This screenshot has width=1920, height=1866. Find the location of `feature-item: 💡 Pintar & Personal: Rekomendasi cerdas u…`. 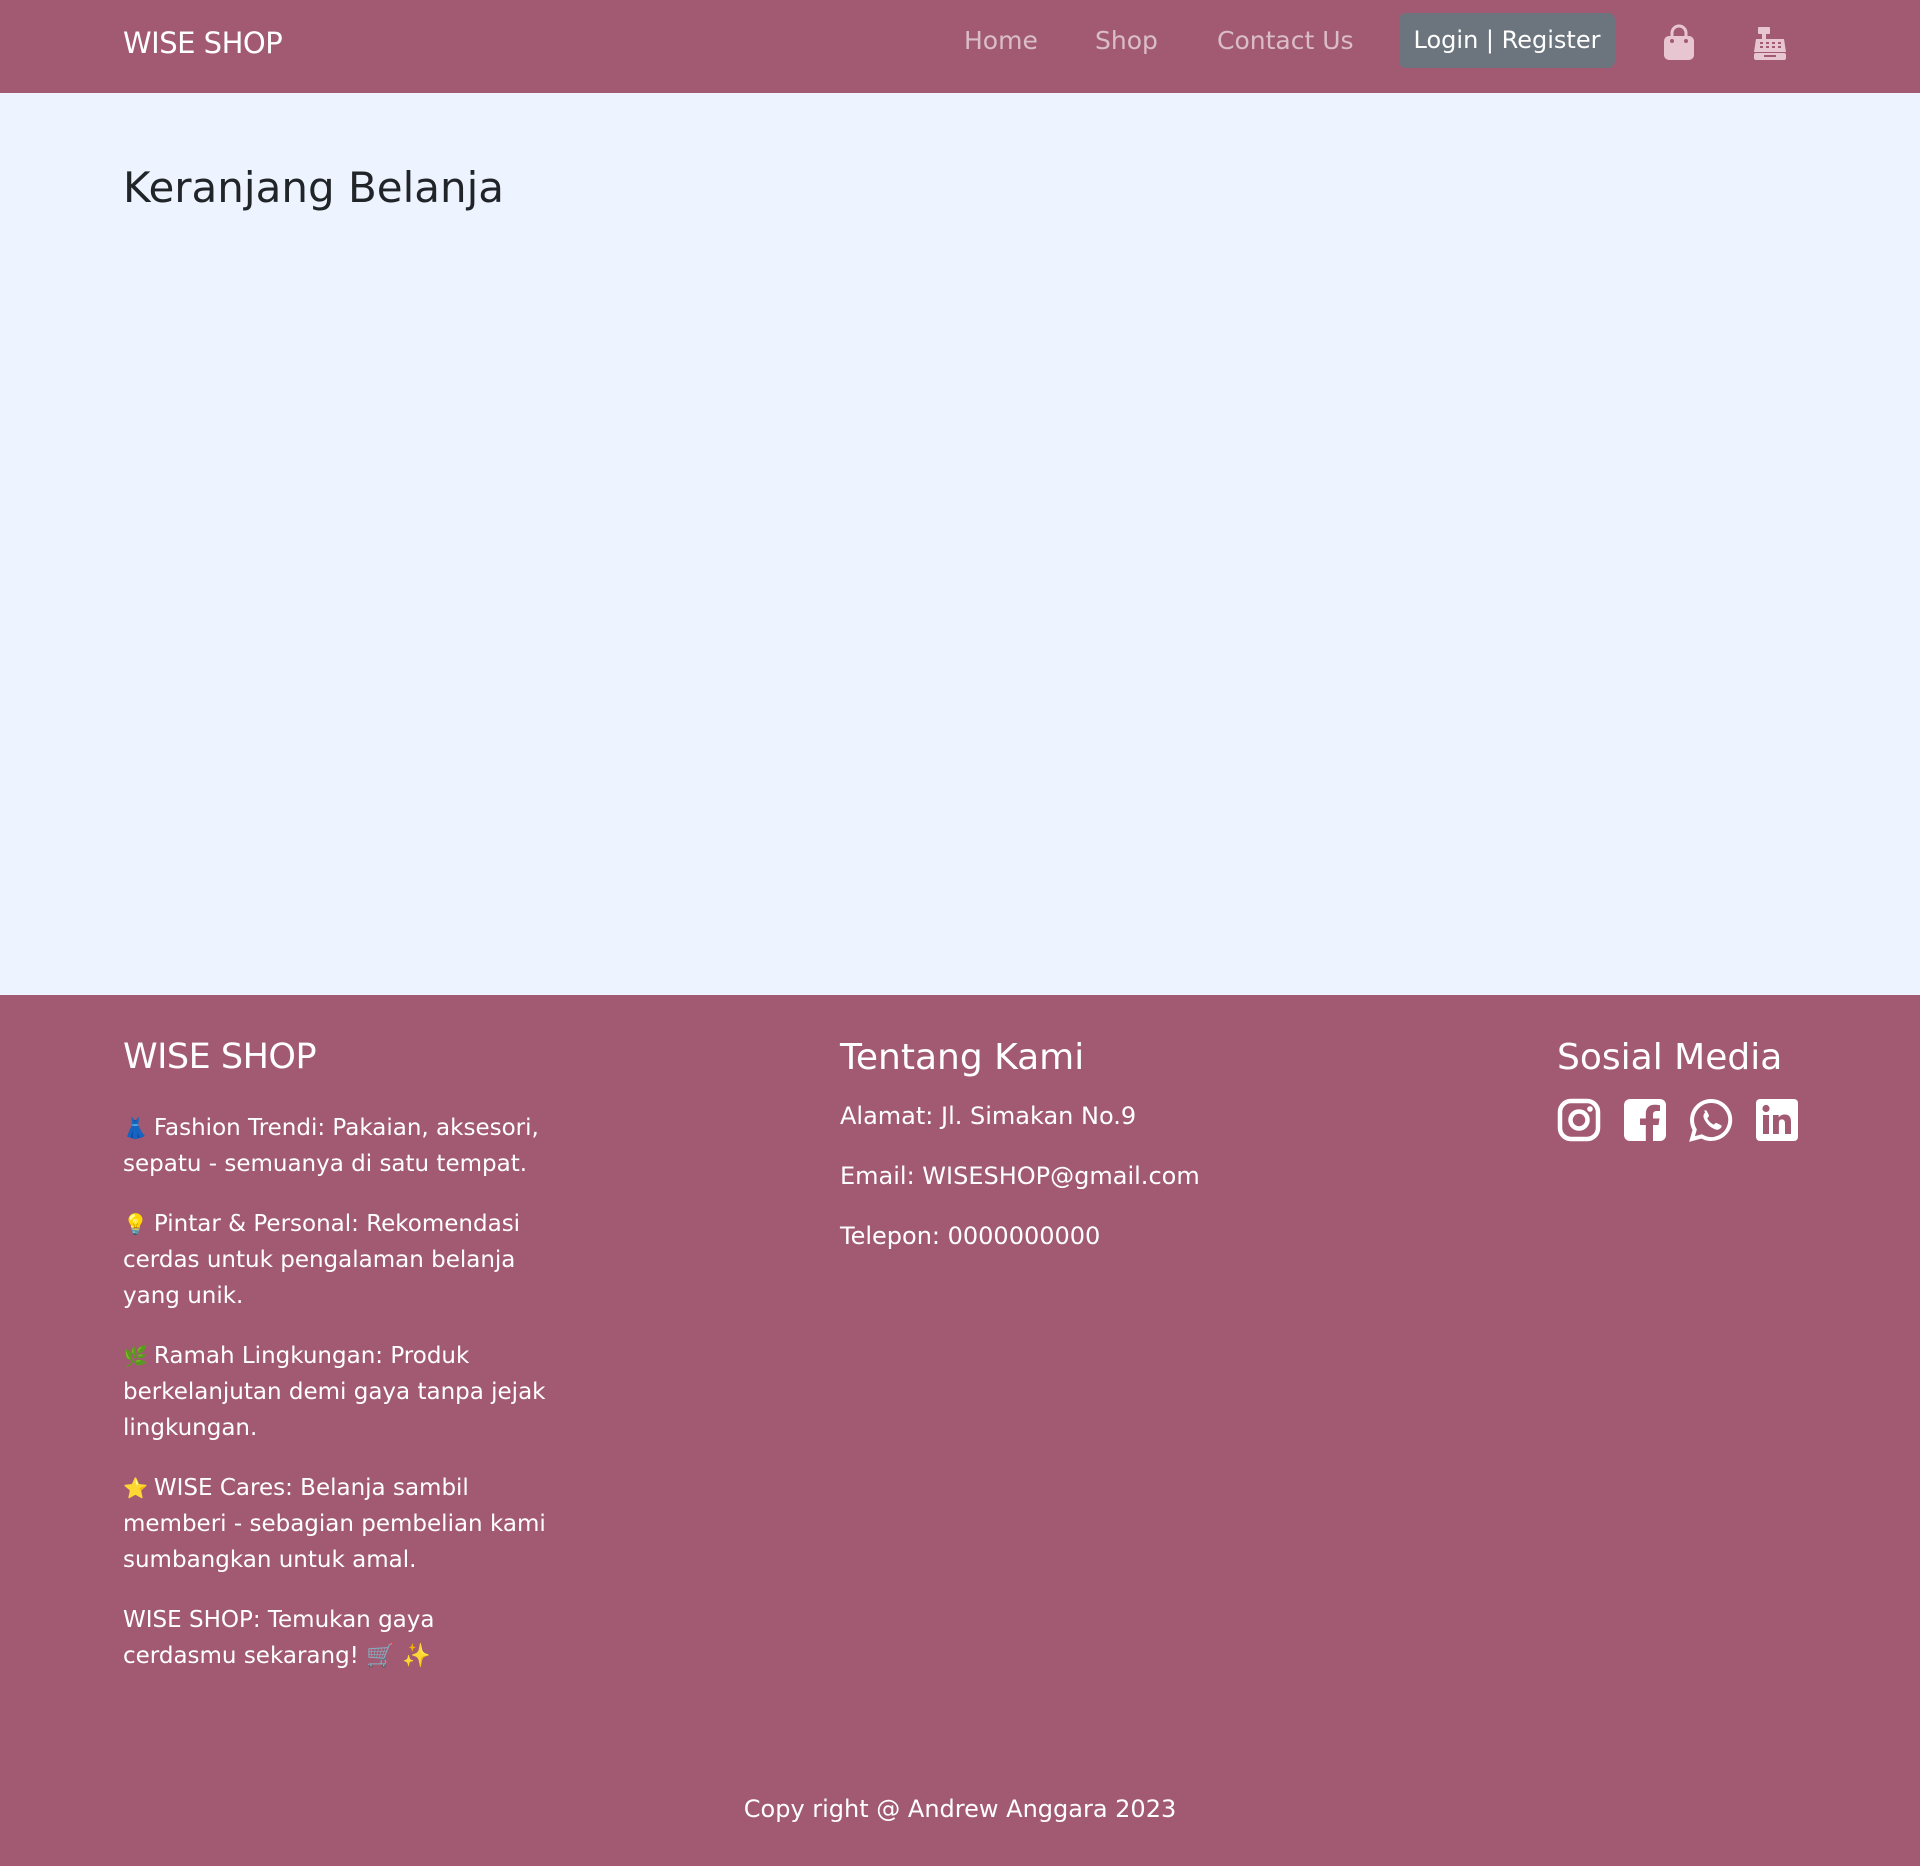

feature-item: 💡 Pintar & Personal: Rekomendasi cerdas u… is located at coordinates (338, 1260).